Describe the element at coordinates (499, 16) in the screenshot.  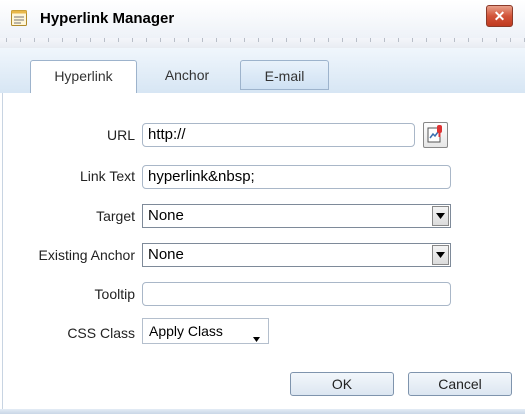
I see `close-button: ✕` at that location.